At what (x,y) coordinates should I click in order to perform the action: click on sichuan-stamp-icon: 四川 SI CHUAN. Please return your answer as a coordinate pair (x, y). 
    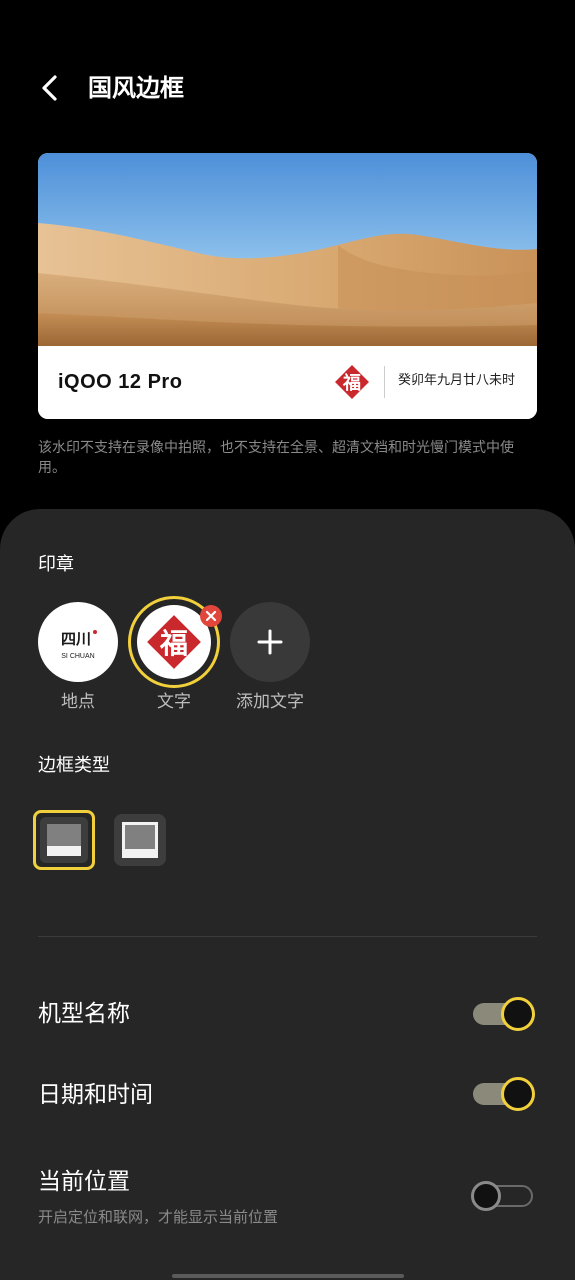
    Looking at the image, I should click on (79, 645).